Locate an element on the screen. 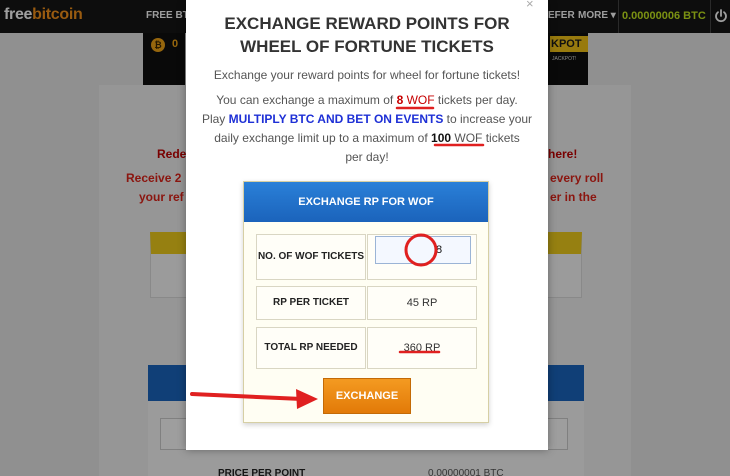 The width and height of the screenshot is (730, 476). total-rp-label-text: TOTAL RP NEEDED is located at coordinates (311, 347).